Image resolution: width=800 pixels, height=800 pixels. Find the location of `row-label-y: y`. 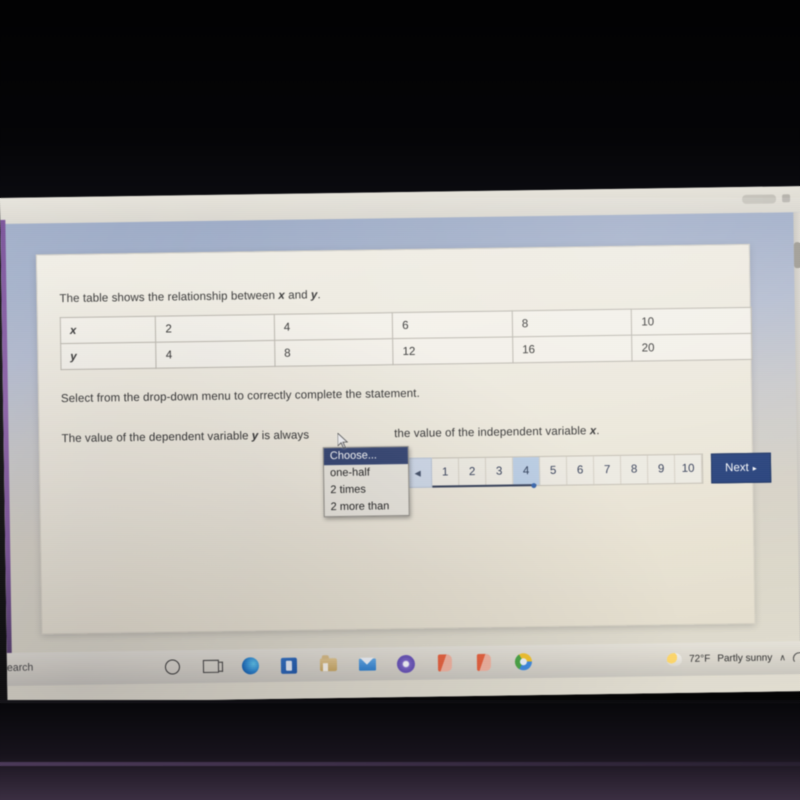

row-label-y: y is located at coordinates (108, 356).